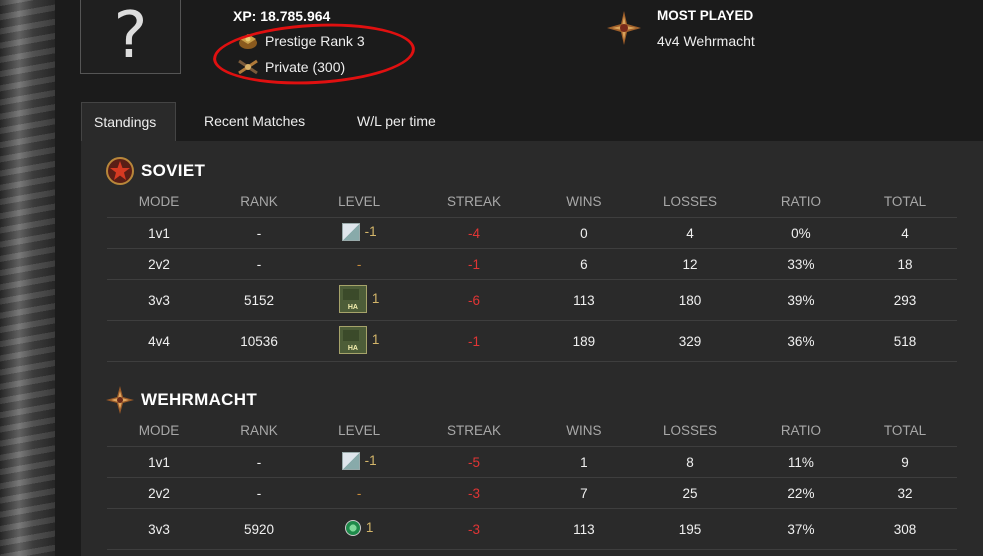  I want to click on avatar: ?, so click(130, 37).